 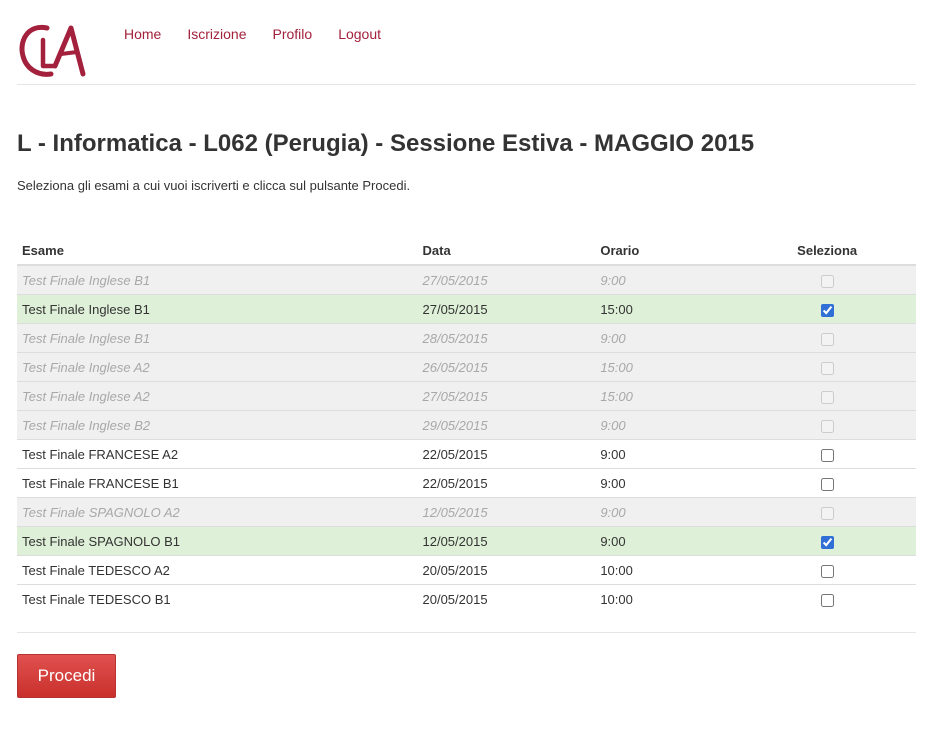 I want to click on exam-date: 28/05/2015, so click(x=506, y=338).